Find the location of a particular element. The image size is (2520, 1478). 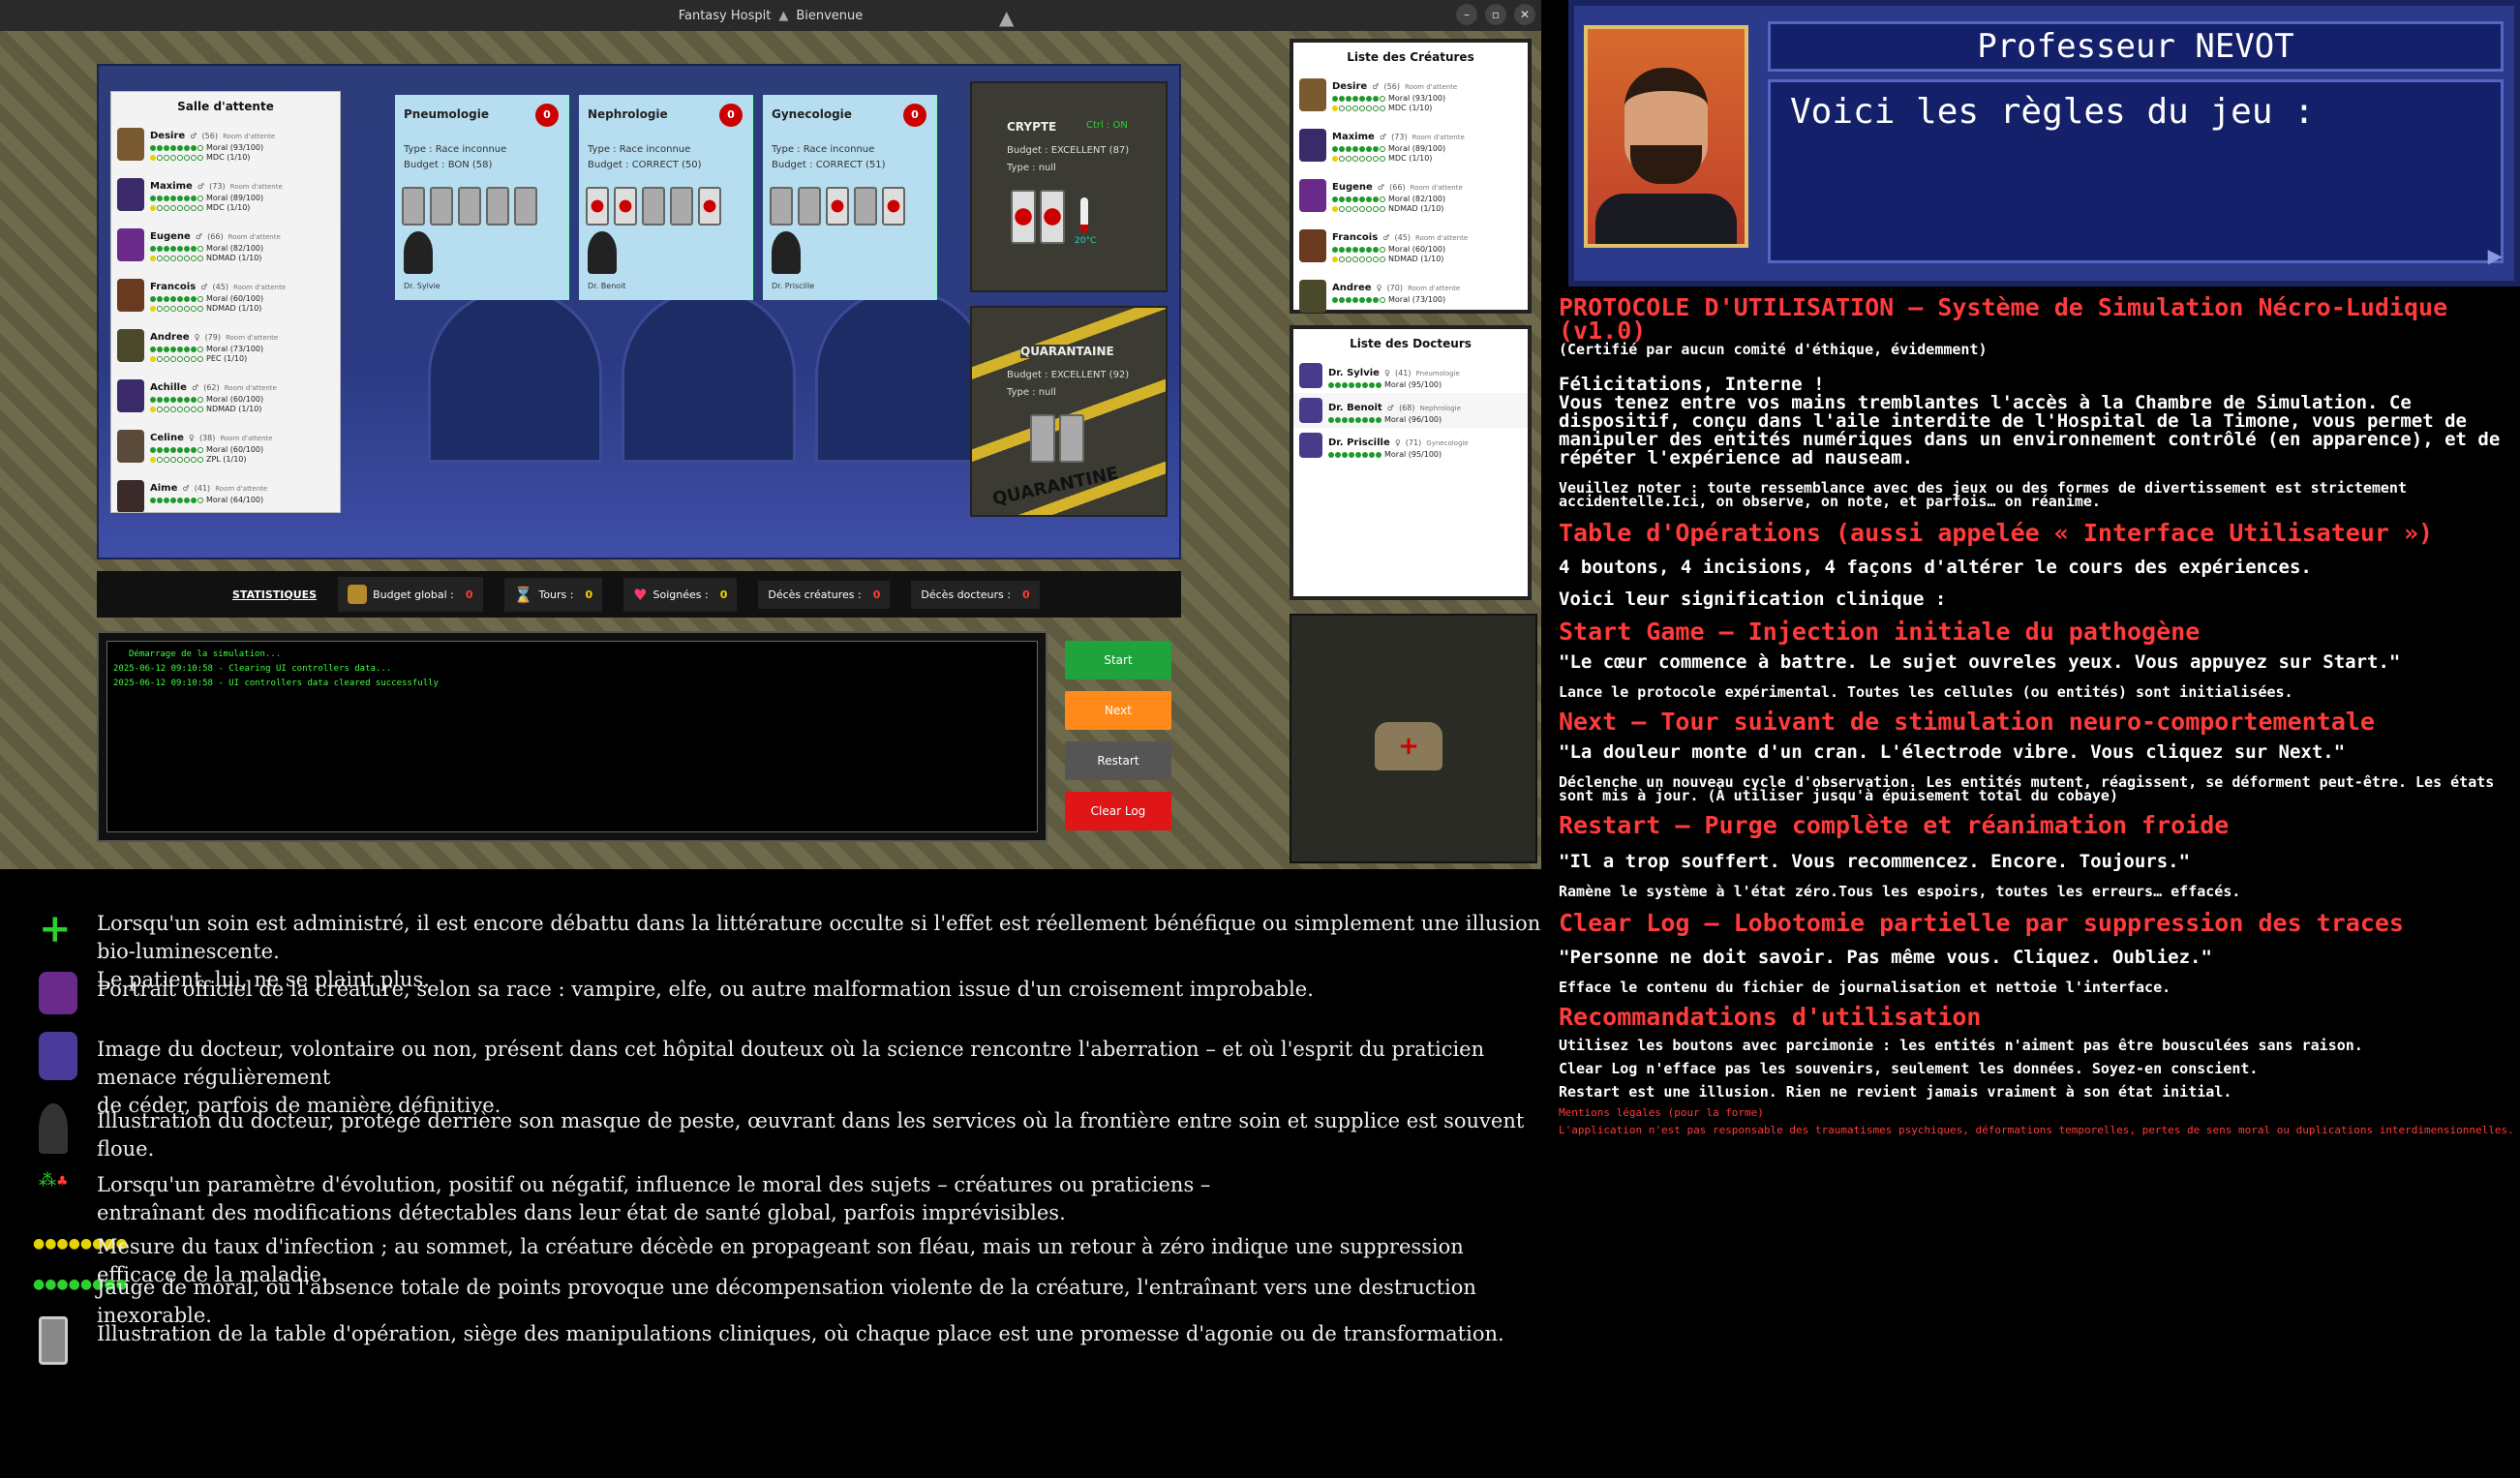

disease-text: NDMAD (1/10) is located at coordinates (1416, 208).